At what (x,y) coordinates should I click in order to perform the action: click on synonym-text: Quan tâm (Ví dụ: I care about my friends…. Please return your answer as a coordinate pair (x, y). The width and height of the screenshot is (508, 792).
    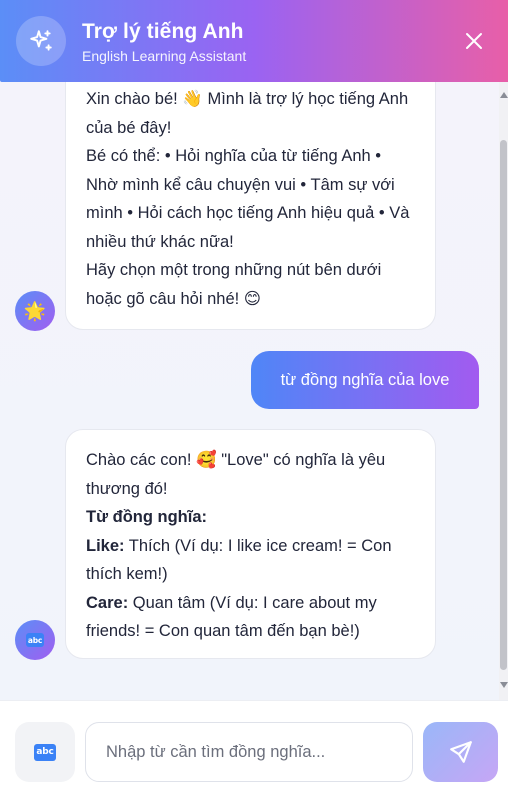
    Looking at the image, I should click on (231, 617).